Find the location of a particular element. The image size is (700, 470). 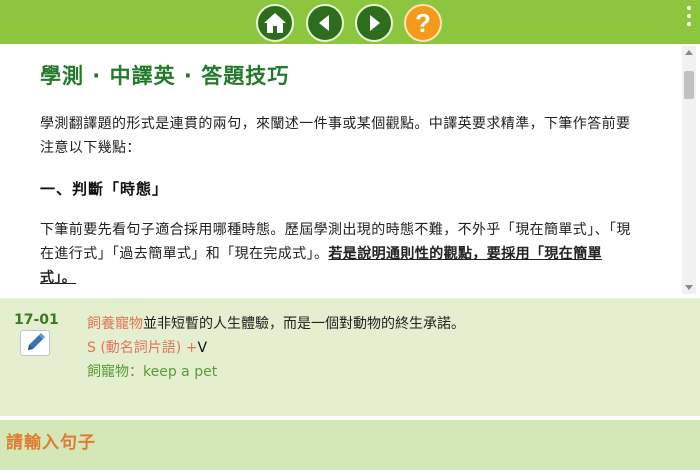

arrow-right-icon is located at coordinates (375, 23).